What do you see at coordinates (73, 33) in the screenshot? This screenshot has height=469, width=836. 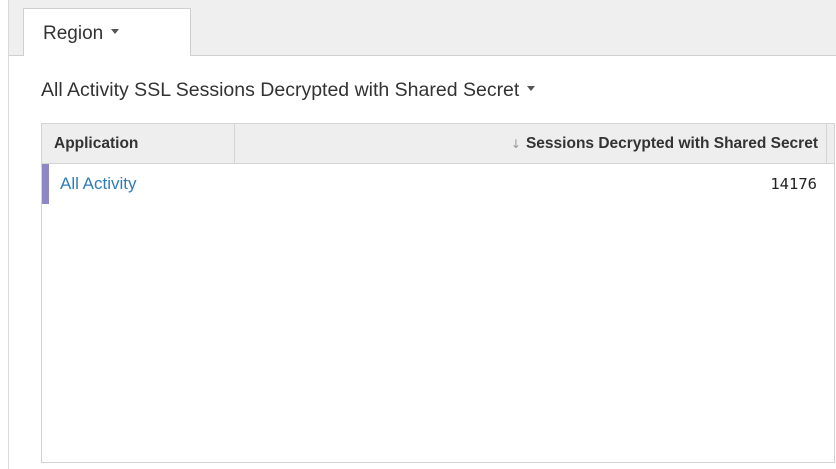 I see `tab-region-text: Region` at bounding box center [73, 33].